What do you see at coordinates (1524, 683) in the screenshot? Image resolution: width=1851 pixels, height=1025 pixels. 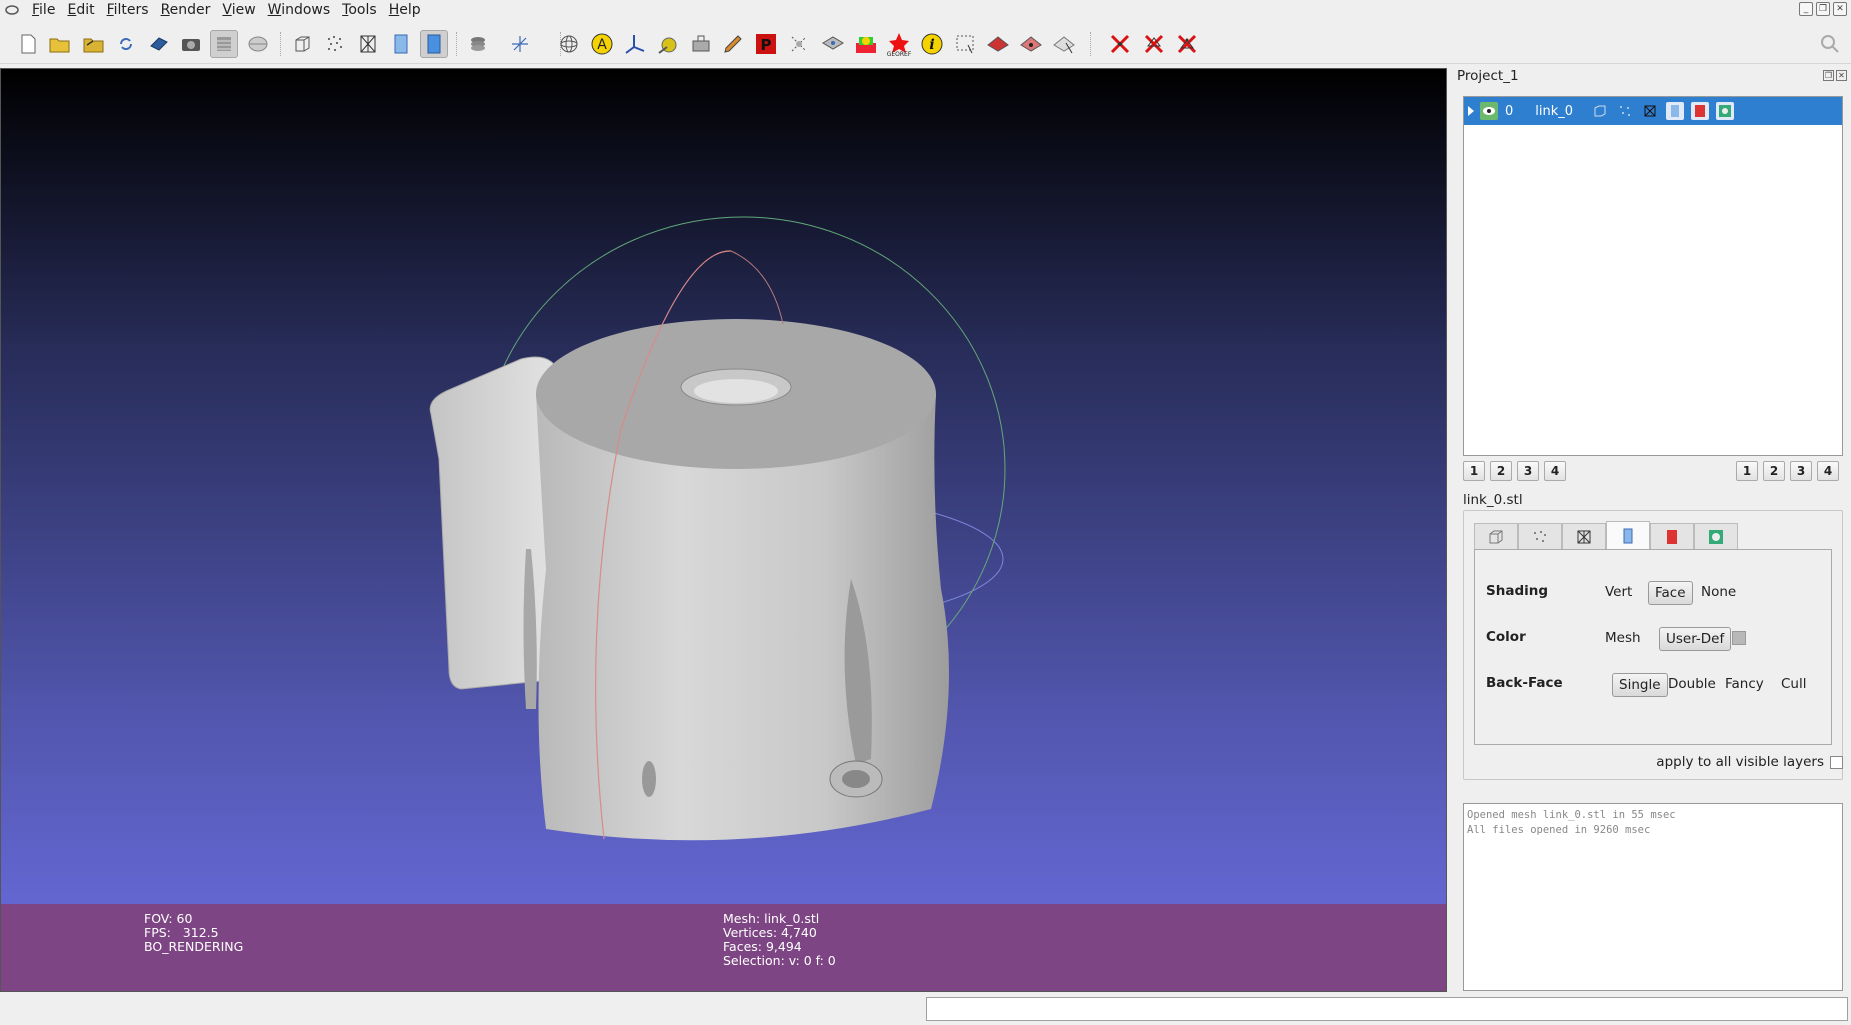 I see `backface-label: Back-Face` at bounding box center [1524, 683].